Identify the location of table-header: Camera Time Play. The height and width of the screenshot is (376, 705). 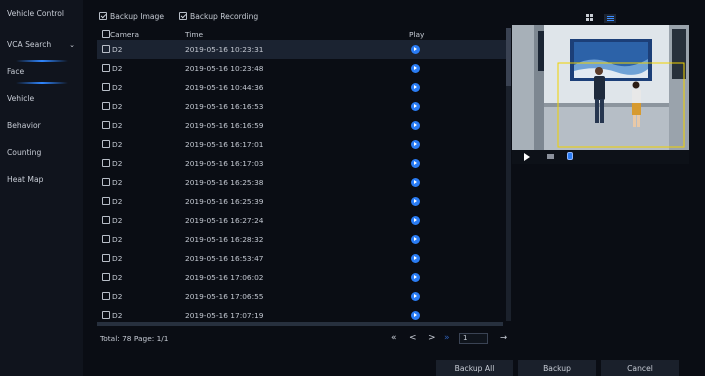
(302, 34).